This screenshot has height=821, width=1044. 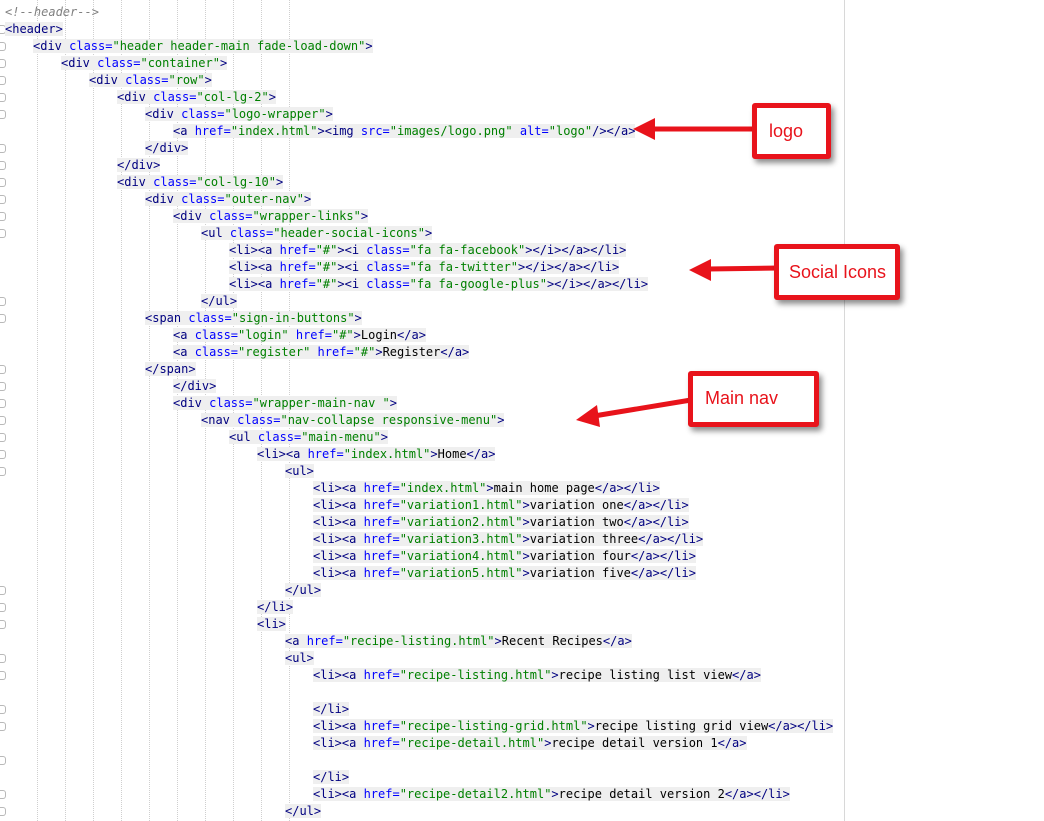 What do you see at coordinates (271, 216) in the screenshot?
I see `code-line: <div class="wrapper-links">` at bounding box center [271, 216].